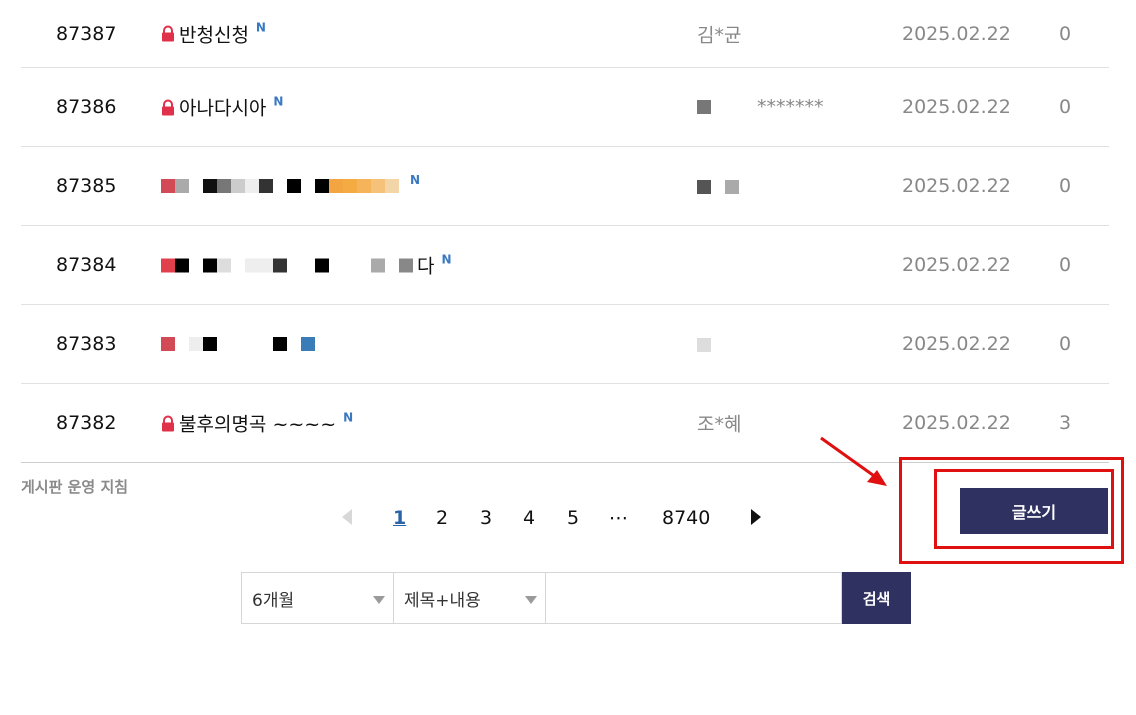 This screenshot has width=1136, height=715. I want to click on page-link-5: 5, so click(573, 518).